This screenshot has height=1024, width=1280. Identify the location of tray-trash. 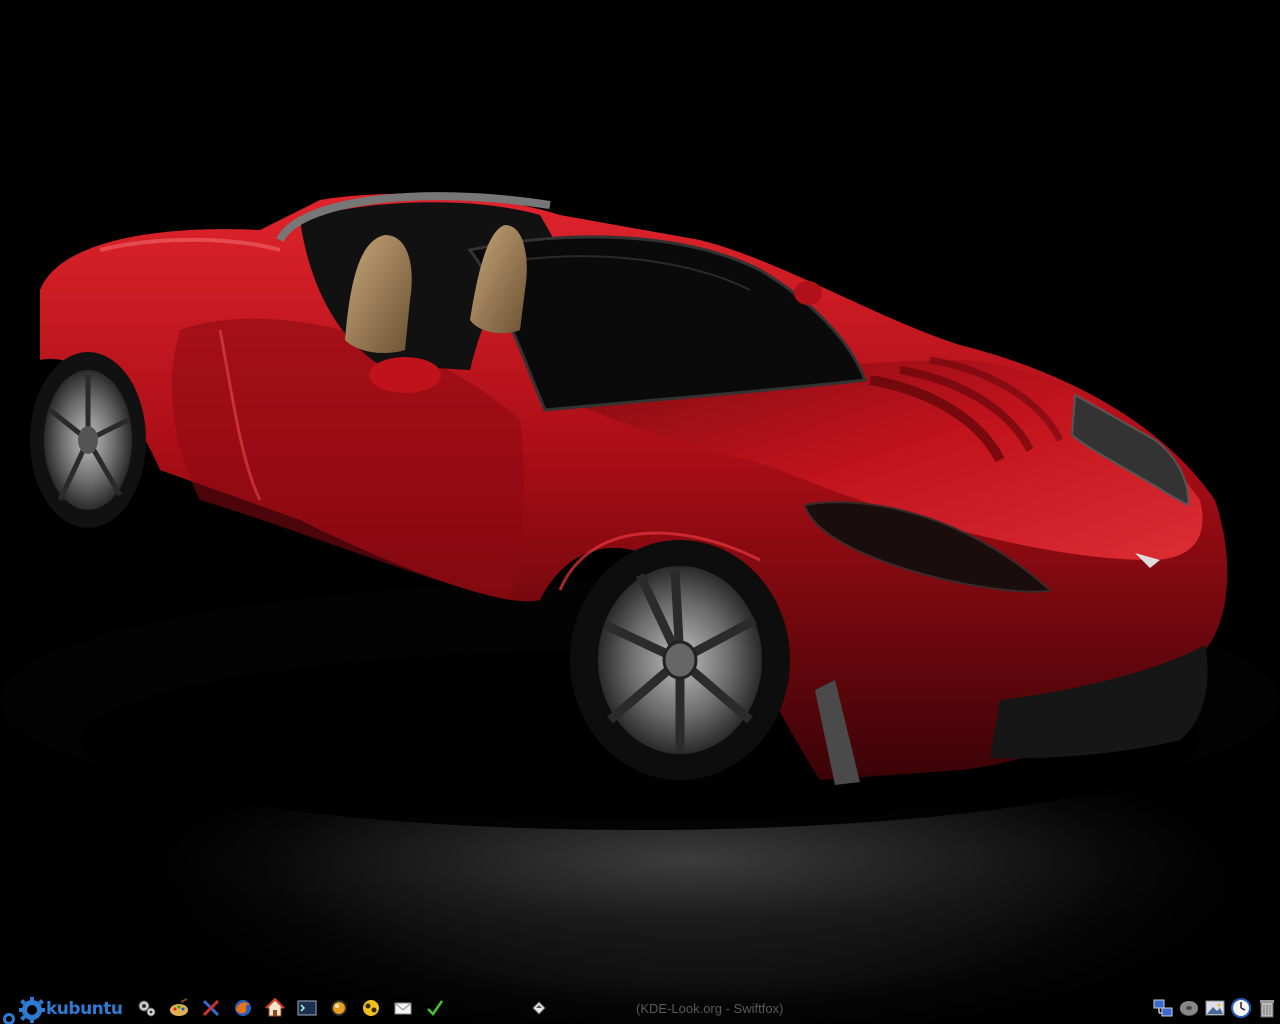
(1267, 1008).